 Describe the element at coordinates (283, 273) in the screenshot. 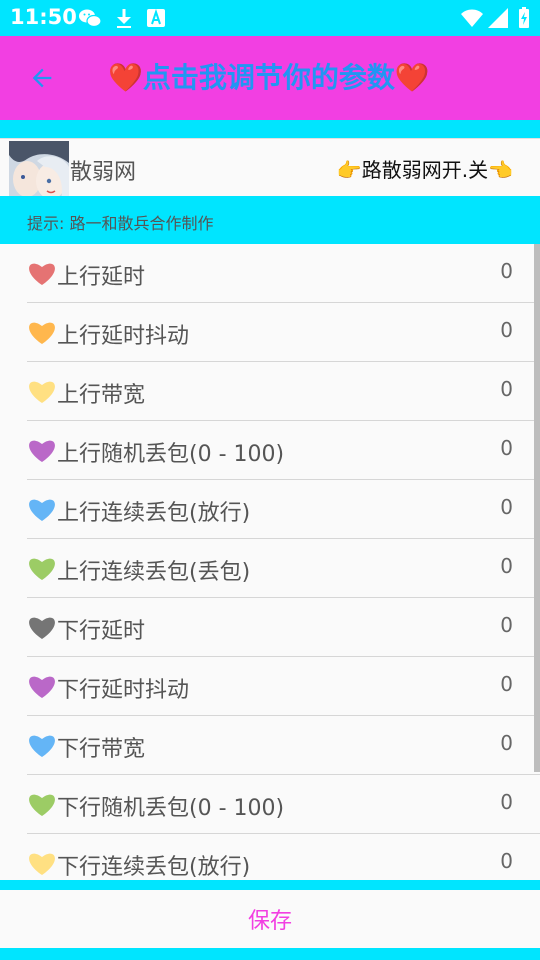

I see `param-item-uplink-delay: 上行延时 0` at that location.